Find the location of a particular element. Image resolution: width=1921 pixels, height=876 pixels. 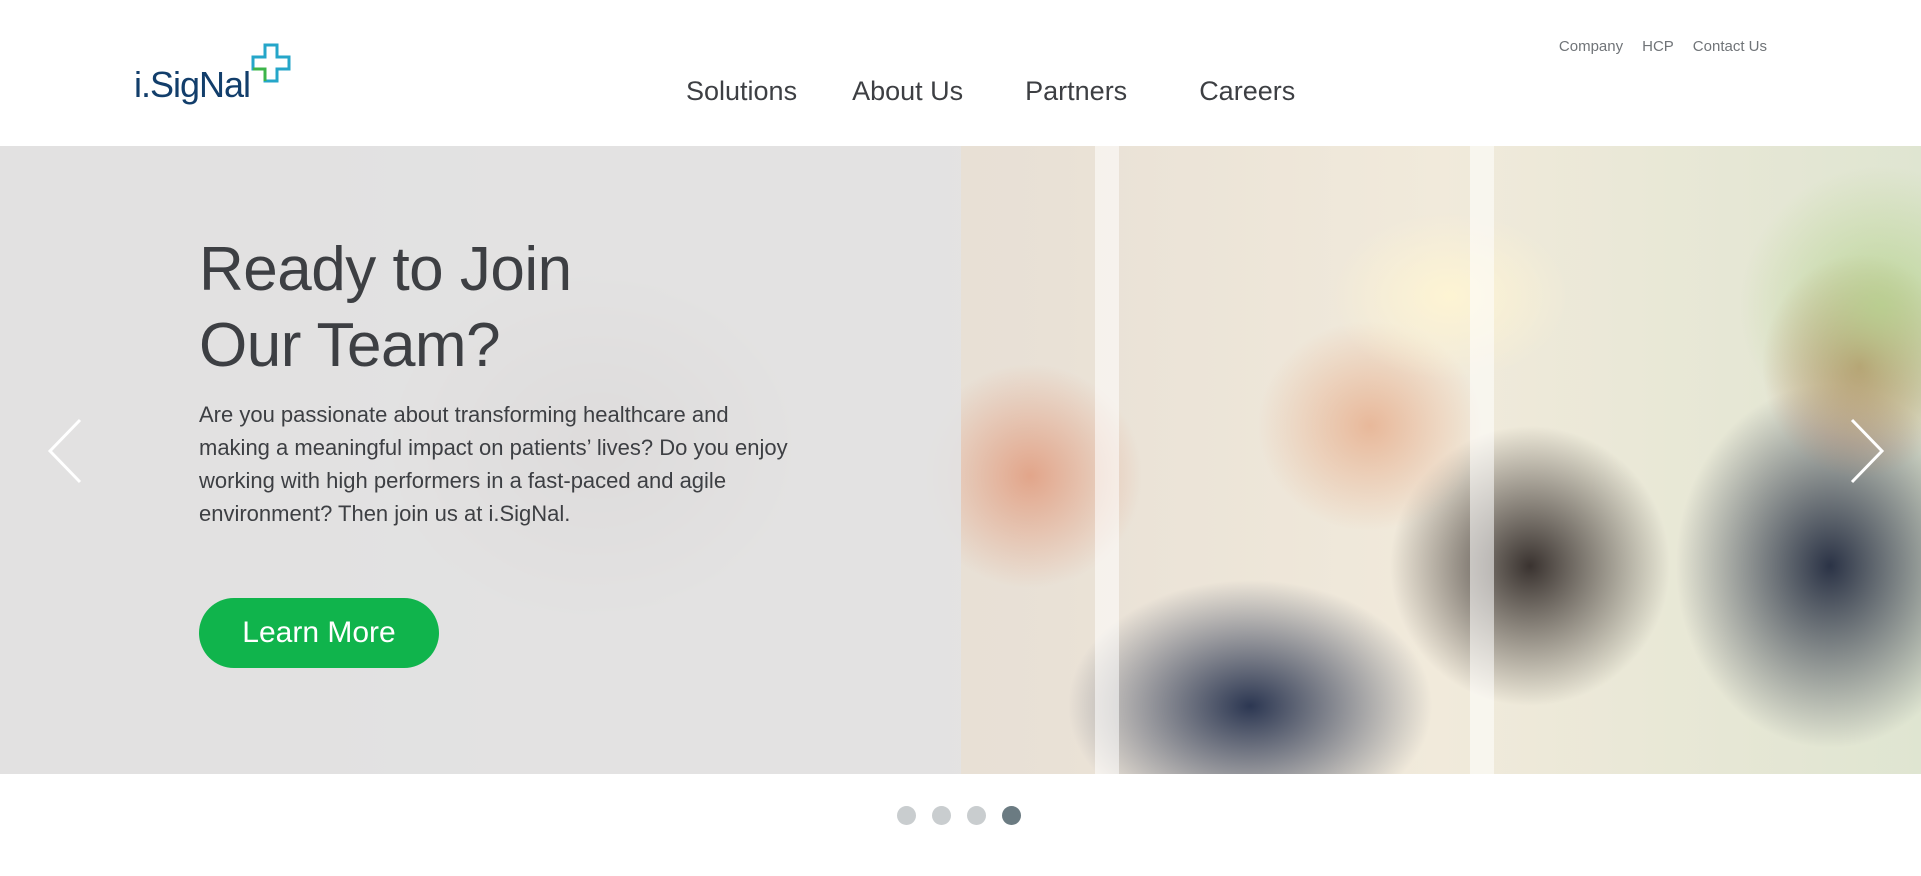

link-contact-us: Contact Us is located at coordinates (1730, 46).